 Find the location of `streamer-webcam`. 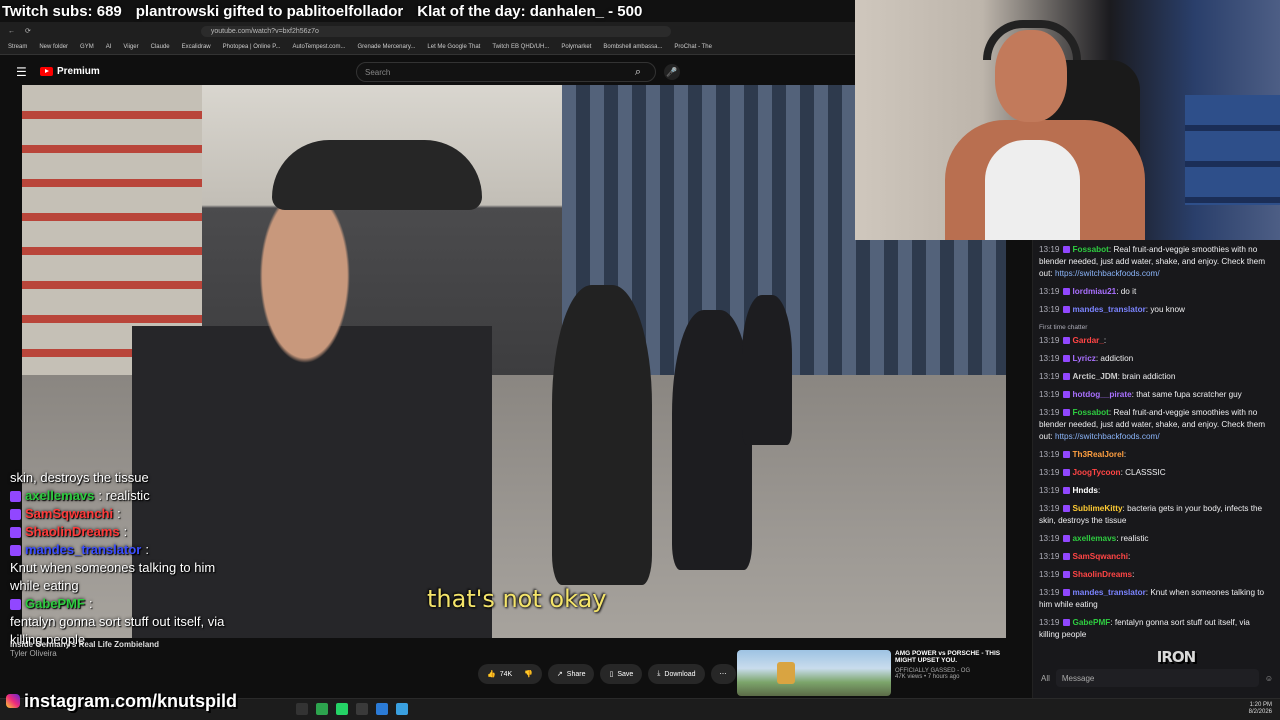

streamer-webcam is located at coordinates (1067, 120).